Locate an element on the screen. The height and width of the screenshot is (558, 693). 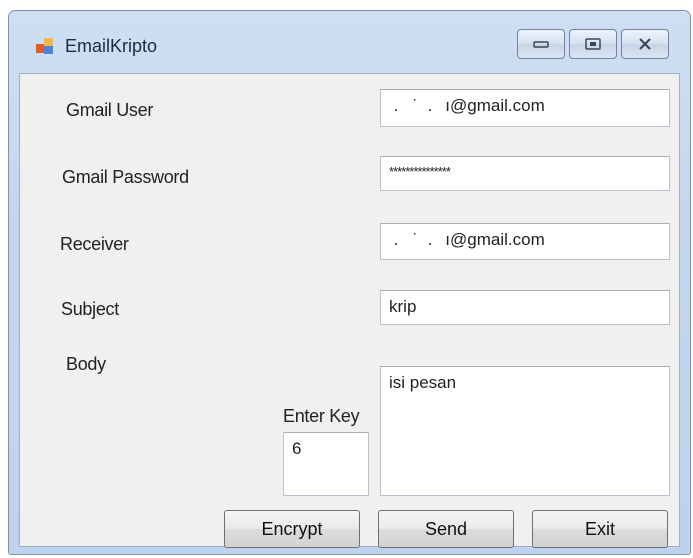
subject-label: Subject is located at coordinates (90, 309).